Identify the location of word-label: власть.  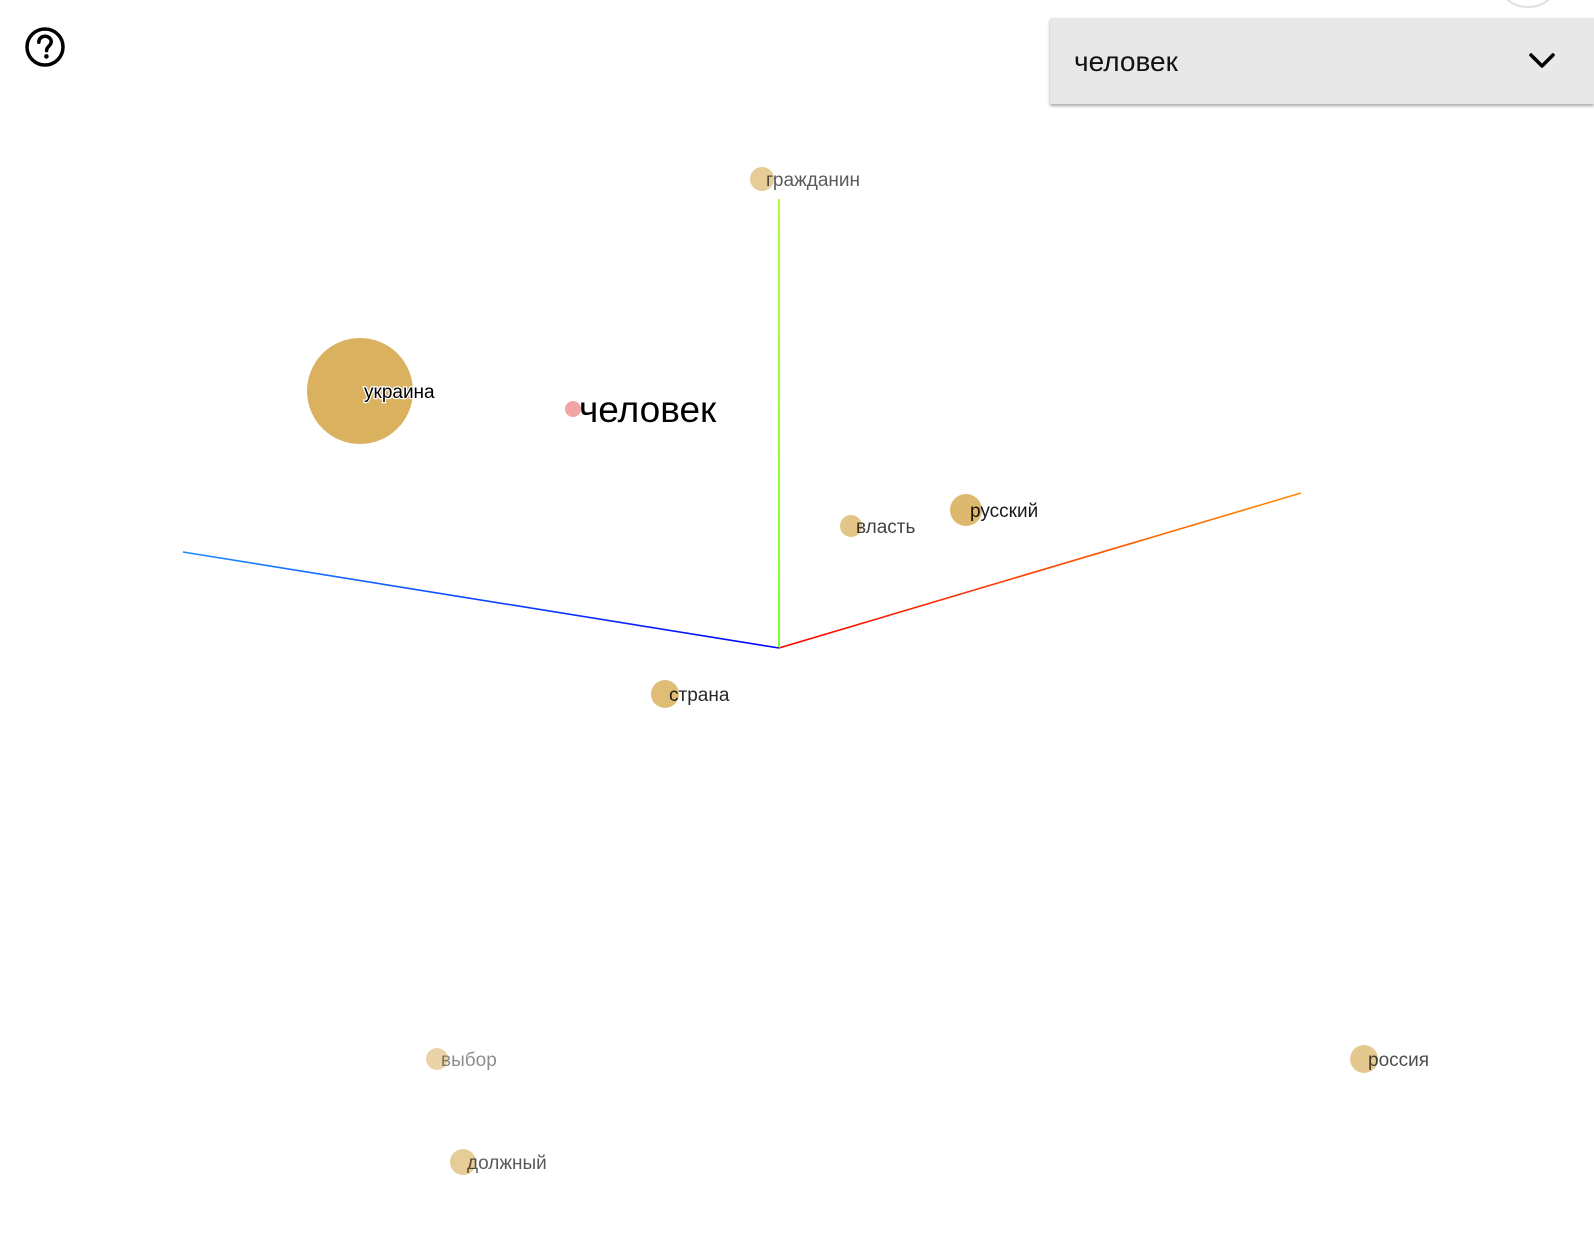
(886, 527).